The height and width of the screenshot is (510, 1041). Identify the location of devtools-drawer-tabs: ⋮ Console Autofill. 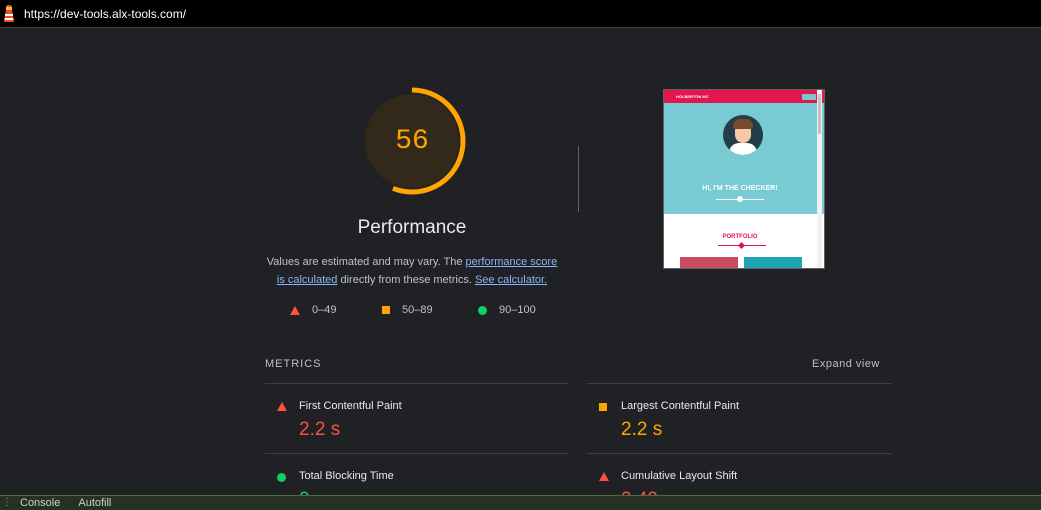
(520, 502).